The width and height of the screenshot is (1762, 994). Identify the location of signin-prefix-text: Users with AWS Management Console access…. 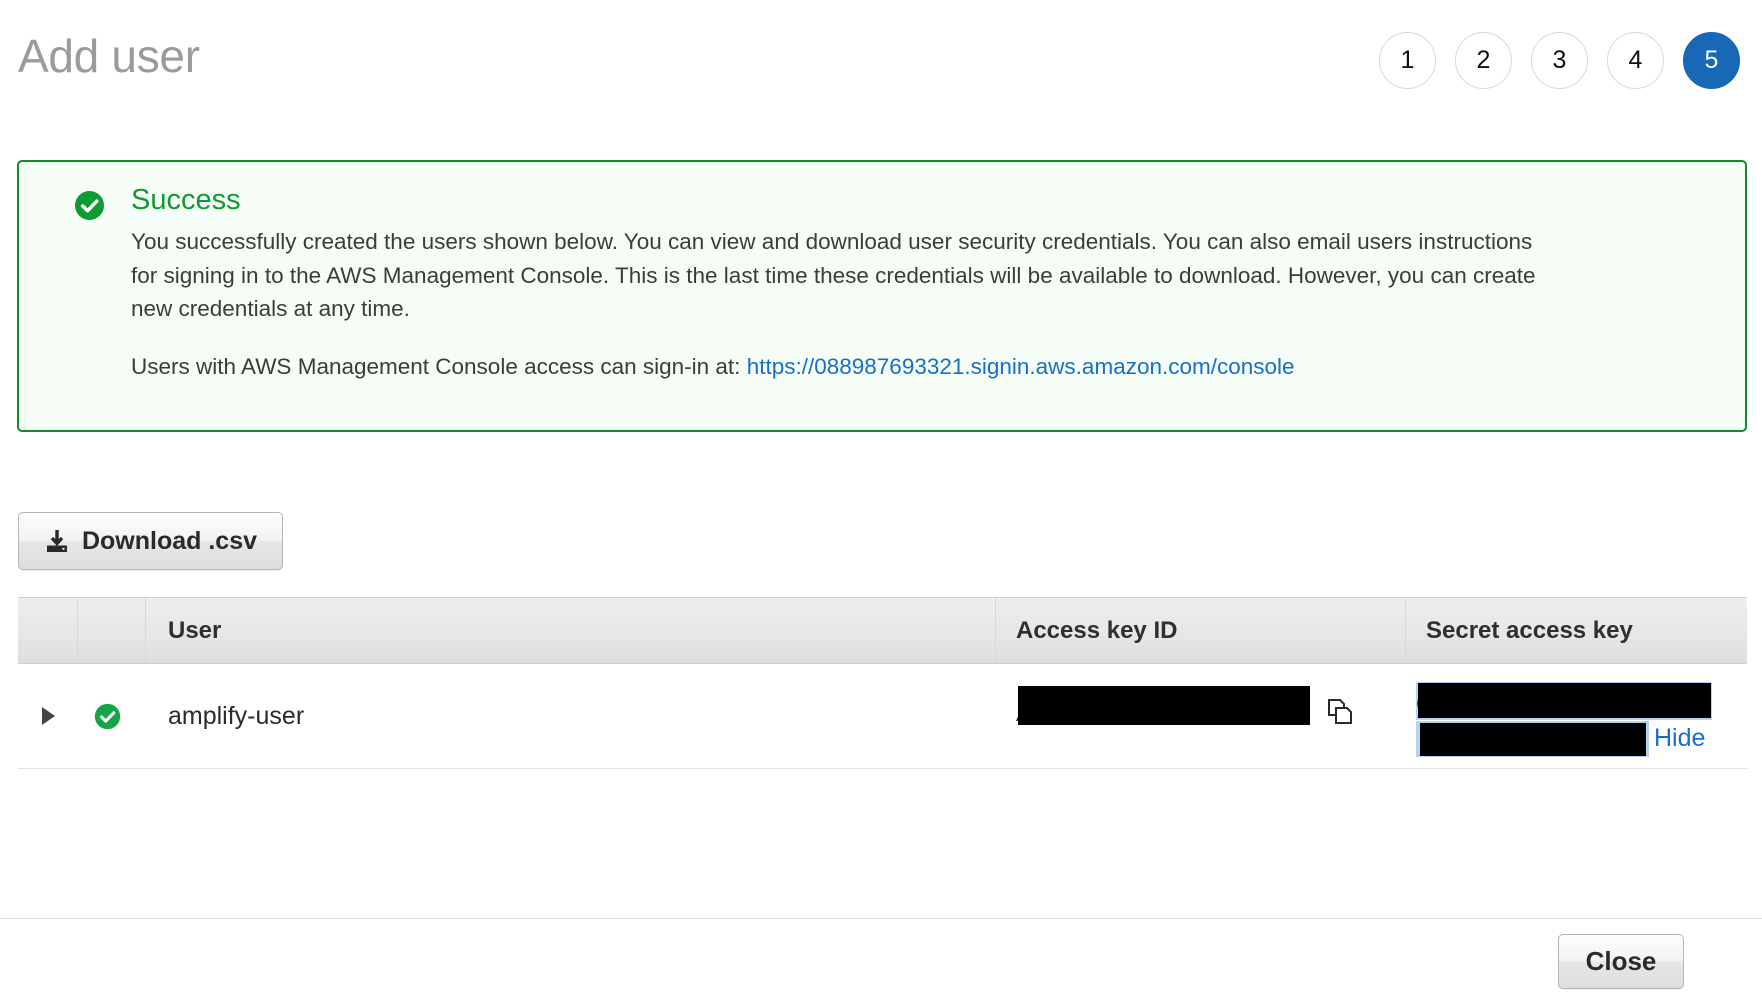
(439, 366).